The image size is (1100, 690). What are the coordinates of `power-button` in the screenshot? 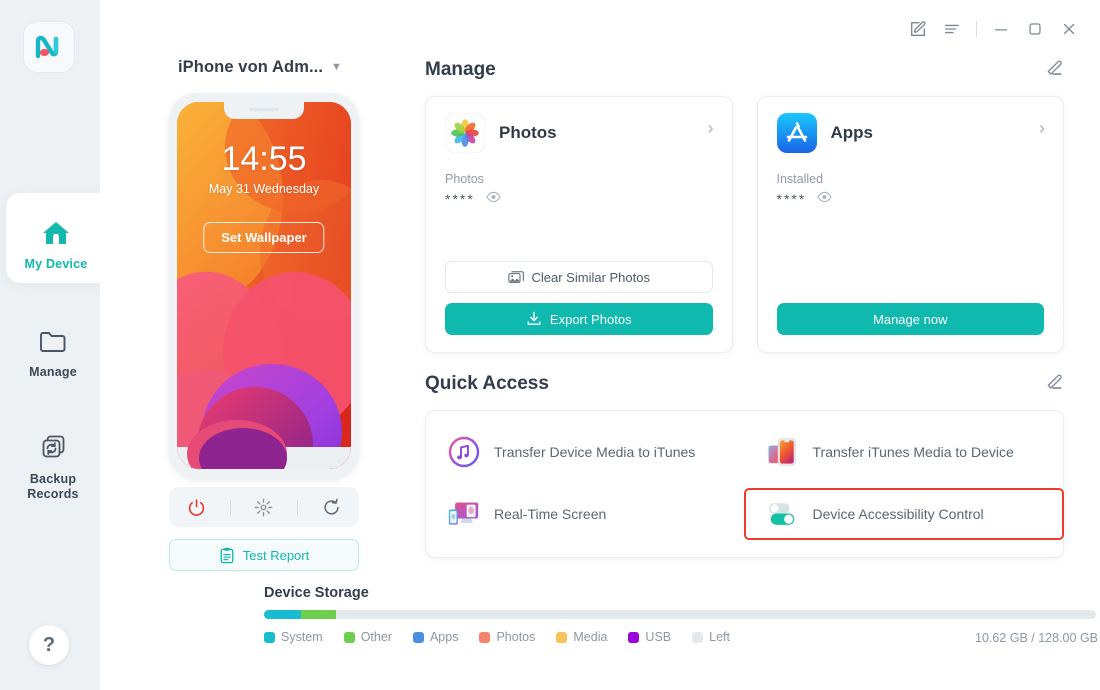 It's located at (196, 507).